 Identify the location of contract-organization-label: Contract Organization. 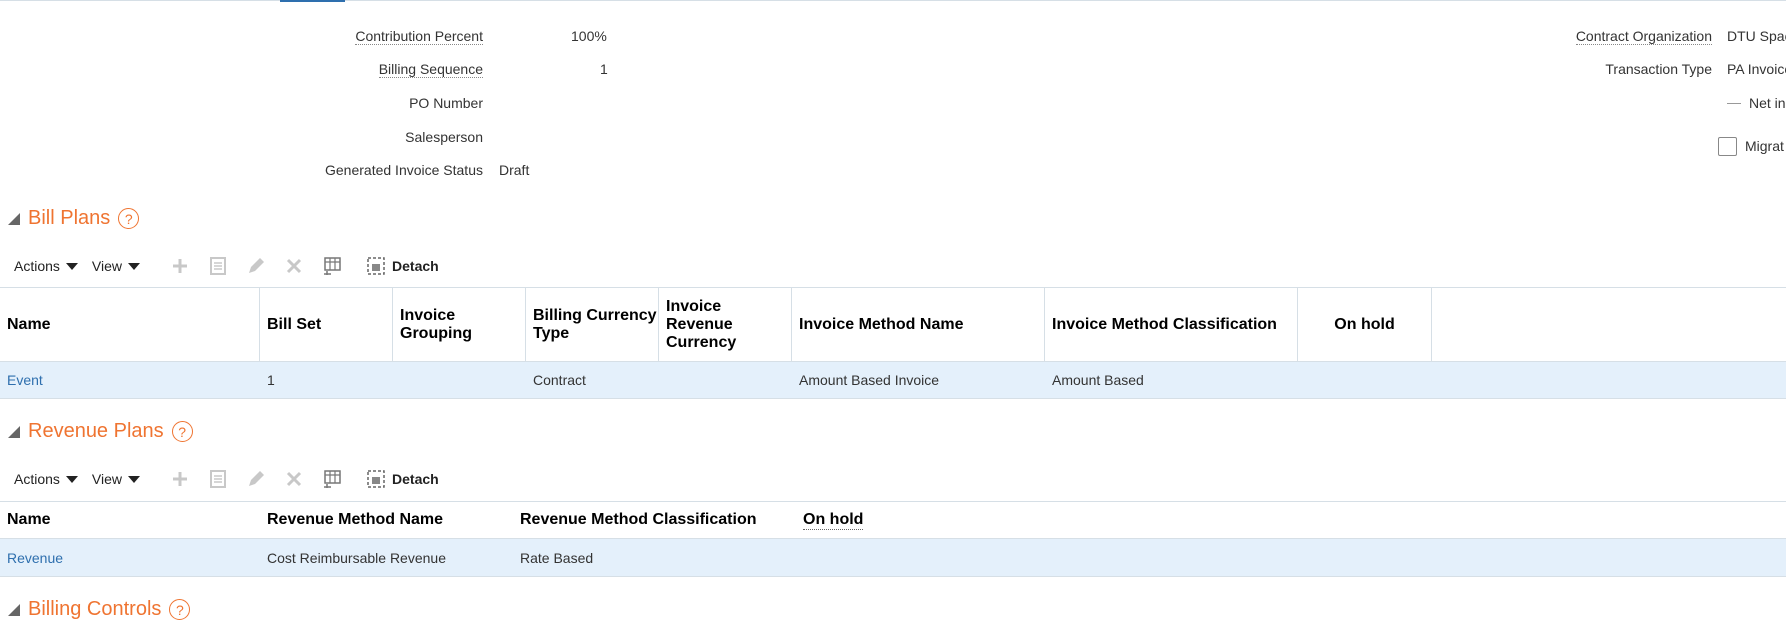
(1643, 36).